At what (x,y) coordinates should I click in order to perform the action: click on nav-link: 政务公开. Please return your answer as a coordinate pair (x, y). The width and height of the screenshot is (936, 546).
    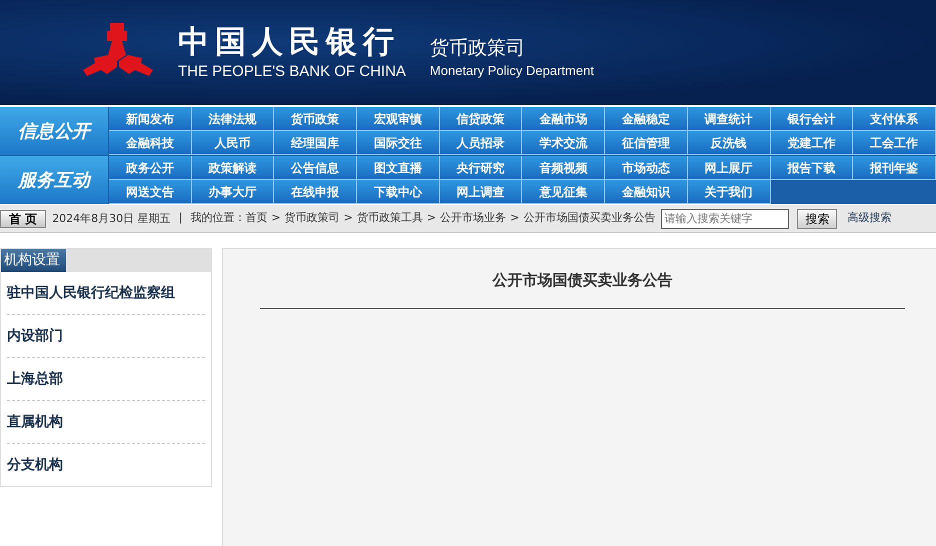
    Looking at the image, I should click on (150, 168).